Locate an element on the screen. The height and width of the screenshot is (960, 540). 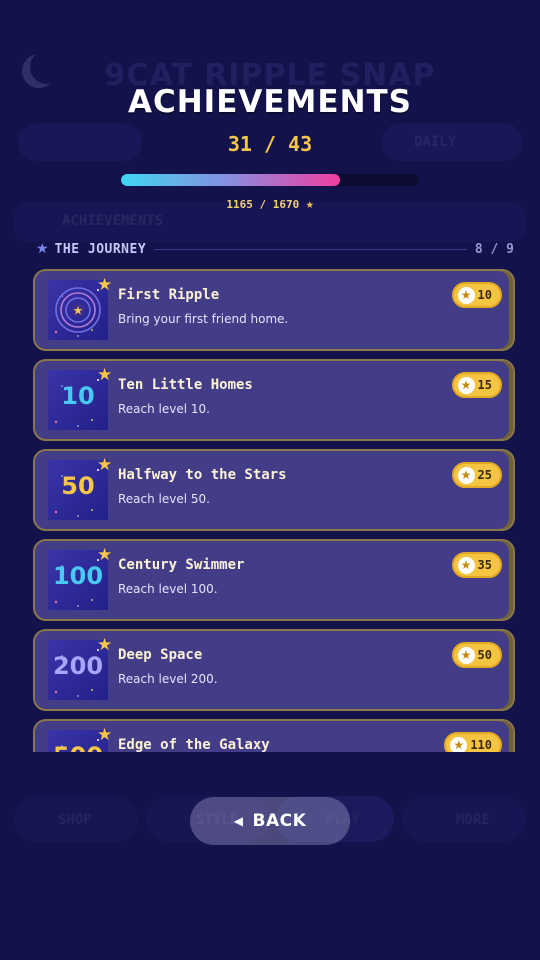
level-number: 50 is located at coordinates (78, 486).